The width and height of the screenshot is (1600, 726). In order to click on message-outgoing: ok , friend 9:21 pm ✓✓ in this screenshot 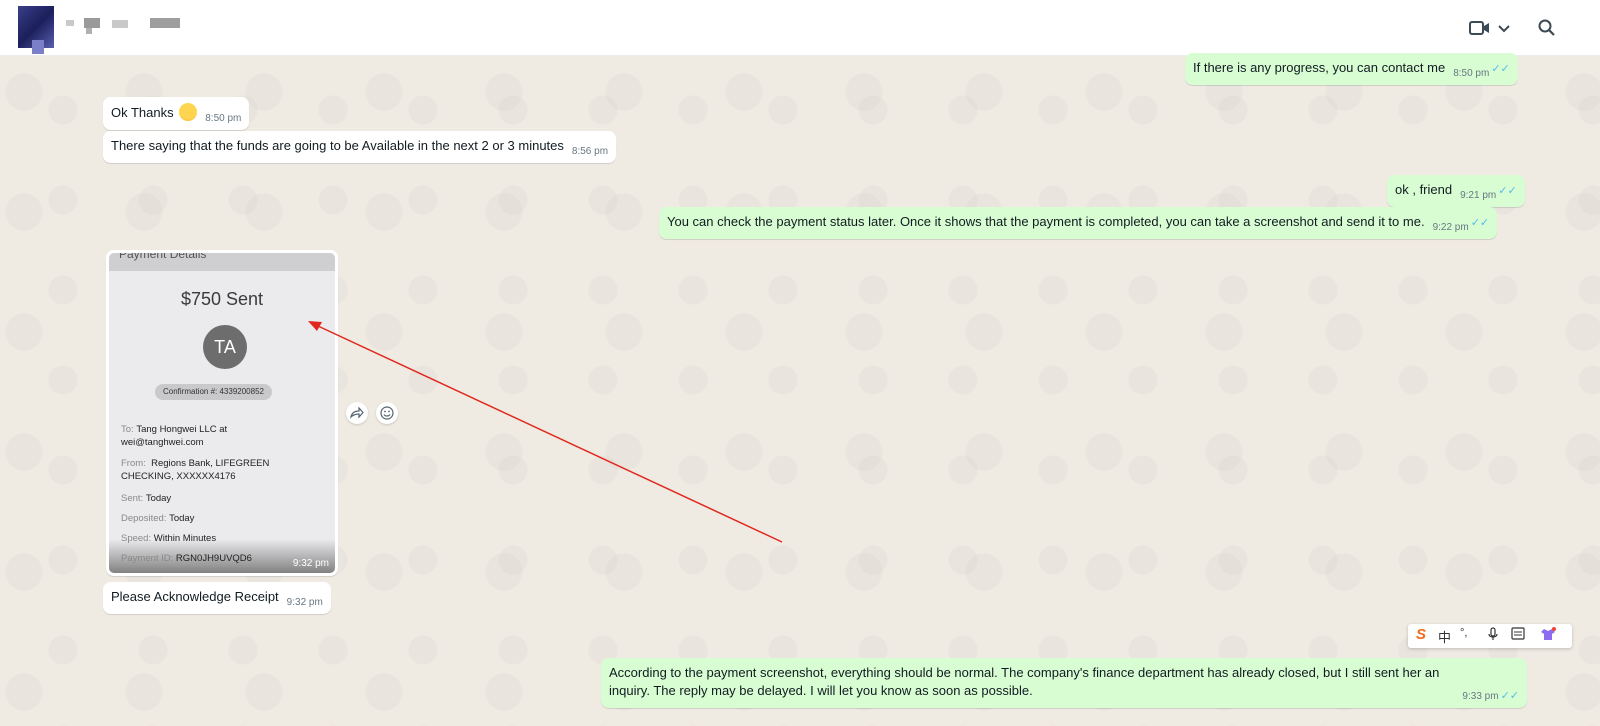, I will do `click(1456, 191)`.